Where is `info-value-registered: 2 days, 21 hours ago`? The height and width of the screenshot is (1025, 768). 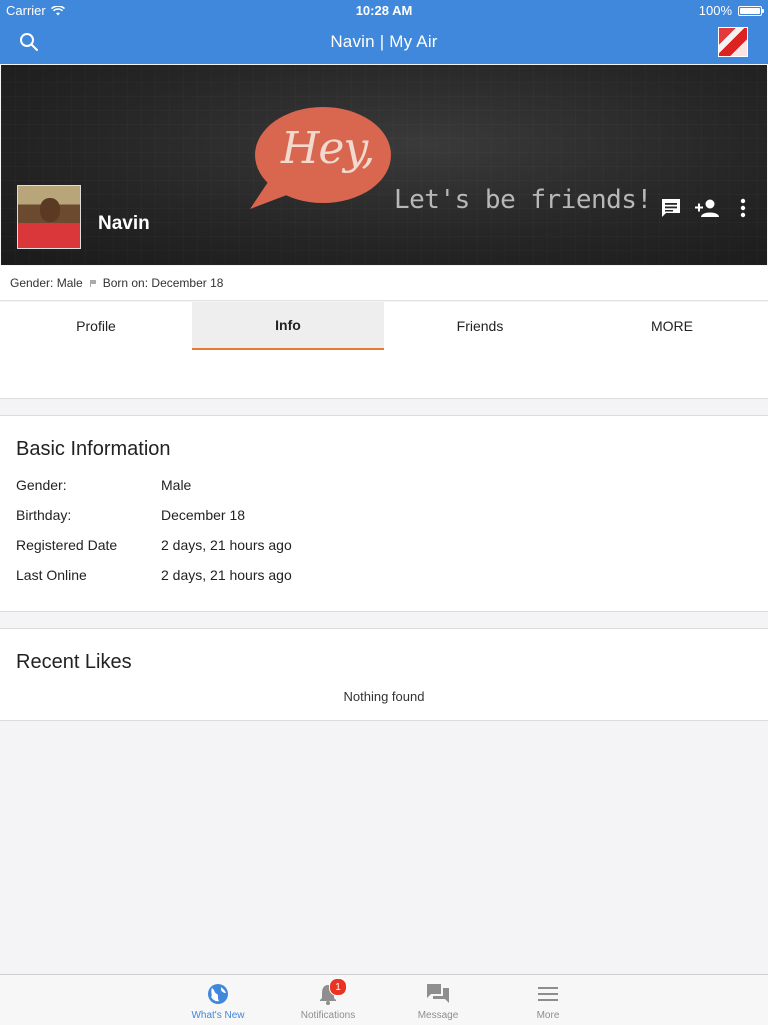
info-value-registered: 2 days, 21 hours ago is located at coordinates (226, 545).